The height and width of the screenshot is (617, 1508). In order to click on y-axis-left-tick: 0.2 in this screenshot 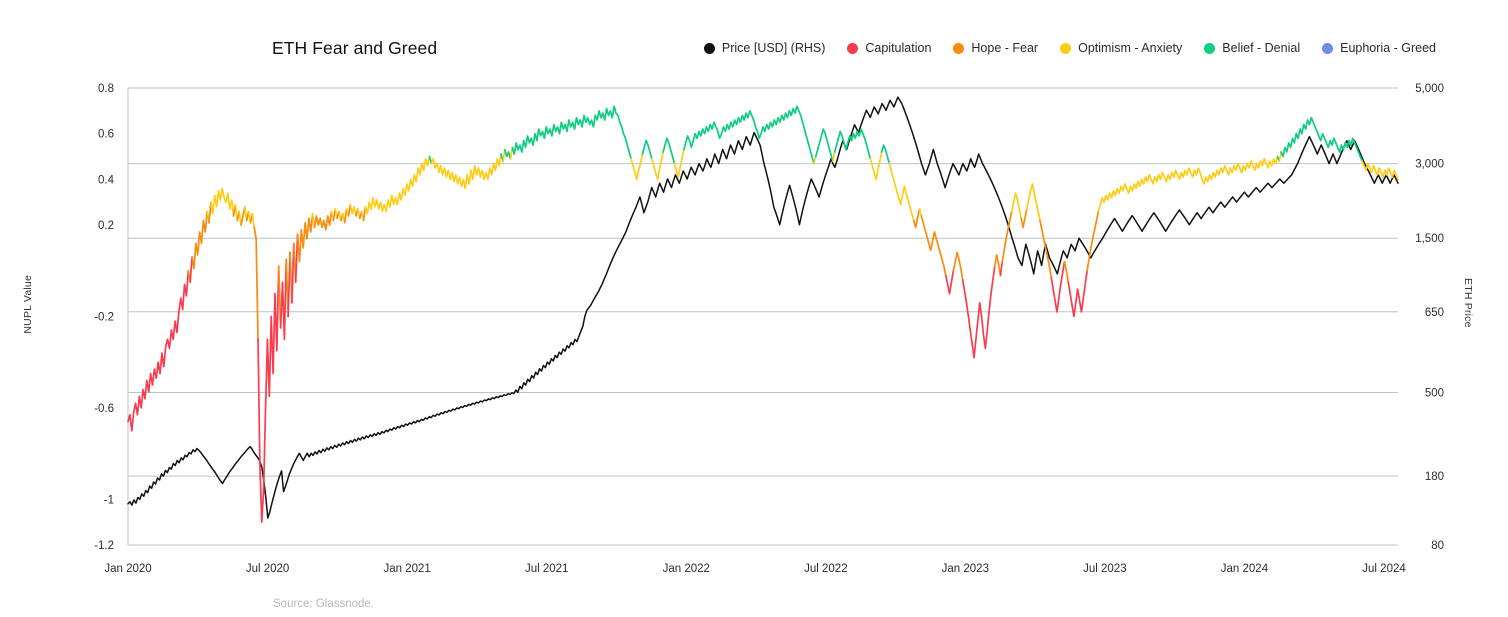, I will do `click(106, 226)`.